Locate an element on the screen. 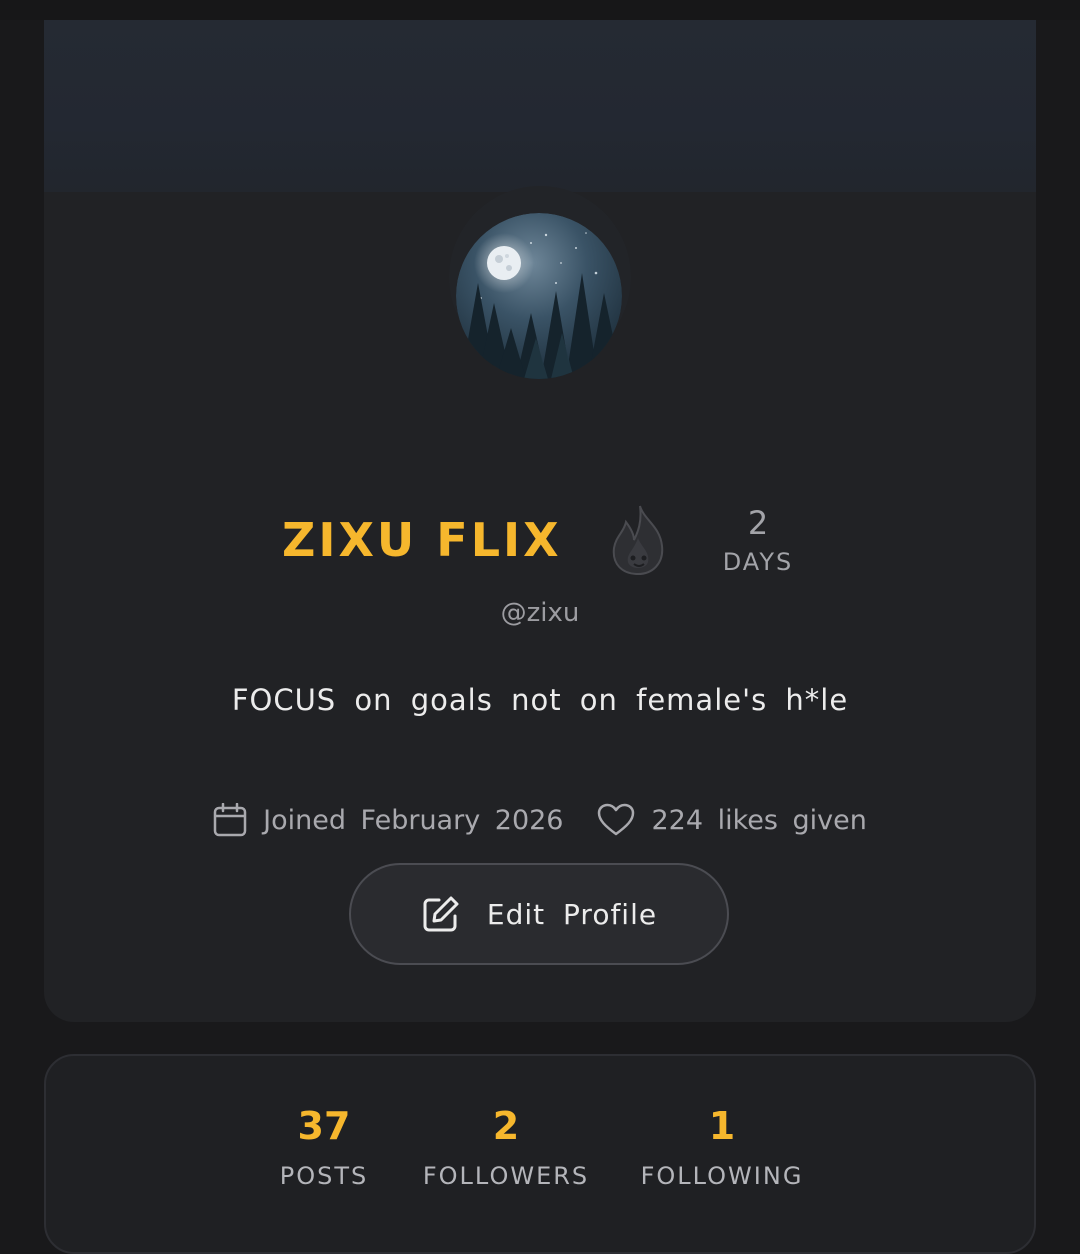 Image resolution: width=1080 pixels, height=1254 pixels. calendar-icon is located at coordinates (230, 820).